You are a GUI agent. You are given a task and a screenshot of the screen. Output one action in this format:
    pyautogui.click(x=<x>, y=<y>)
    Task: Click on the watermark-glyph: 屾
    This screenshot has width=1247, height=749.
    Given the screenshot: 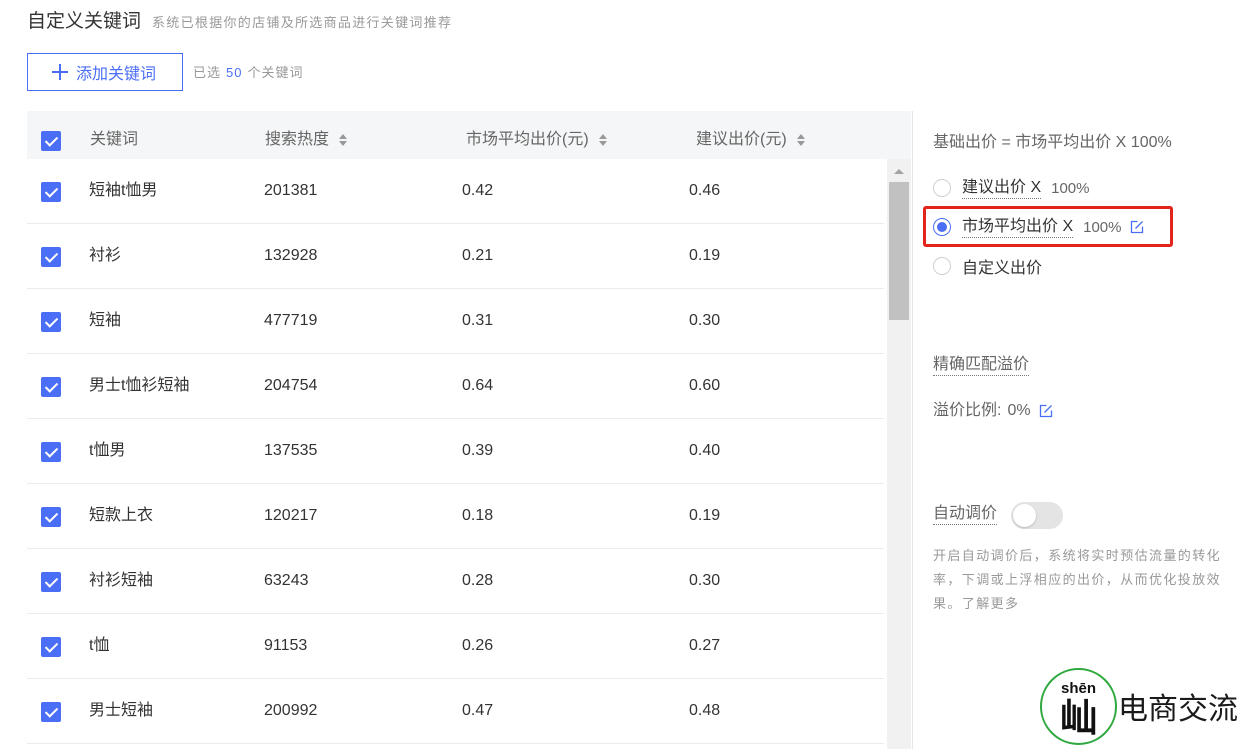 What is the action you would take?
    pyautogui.click(x=1078, y=719)
    